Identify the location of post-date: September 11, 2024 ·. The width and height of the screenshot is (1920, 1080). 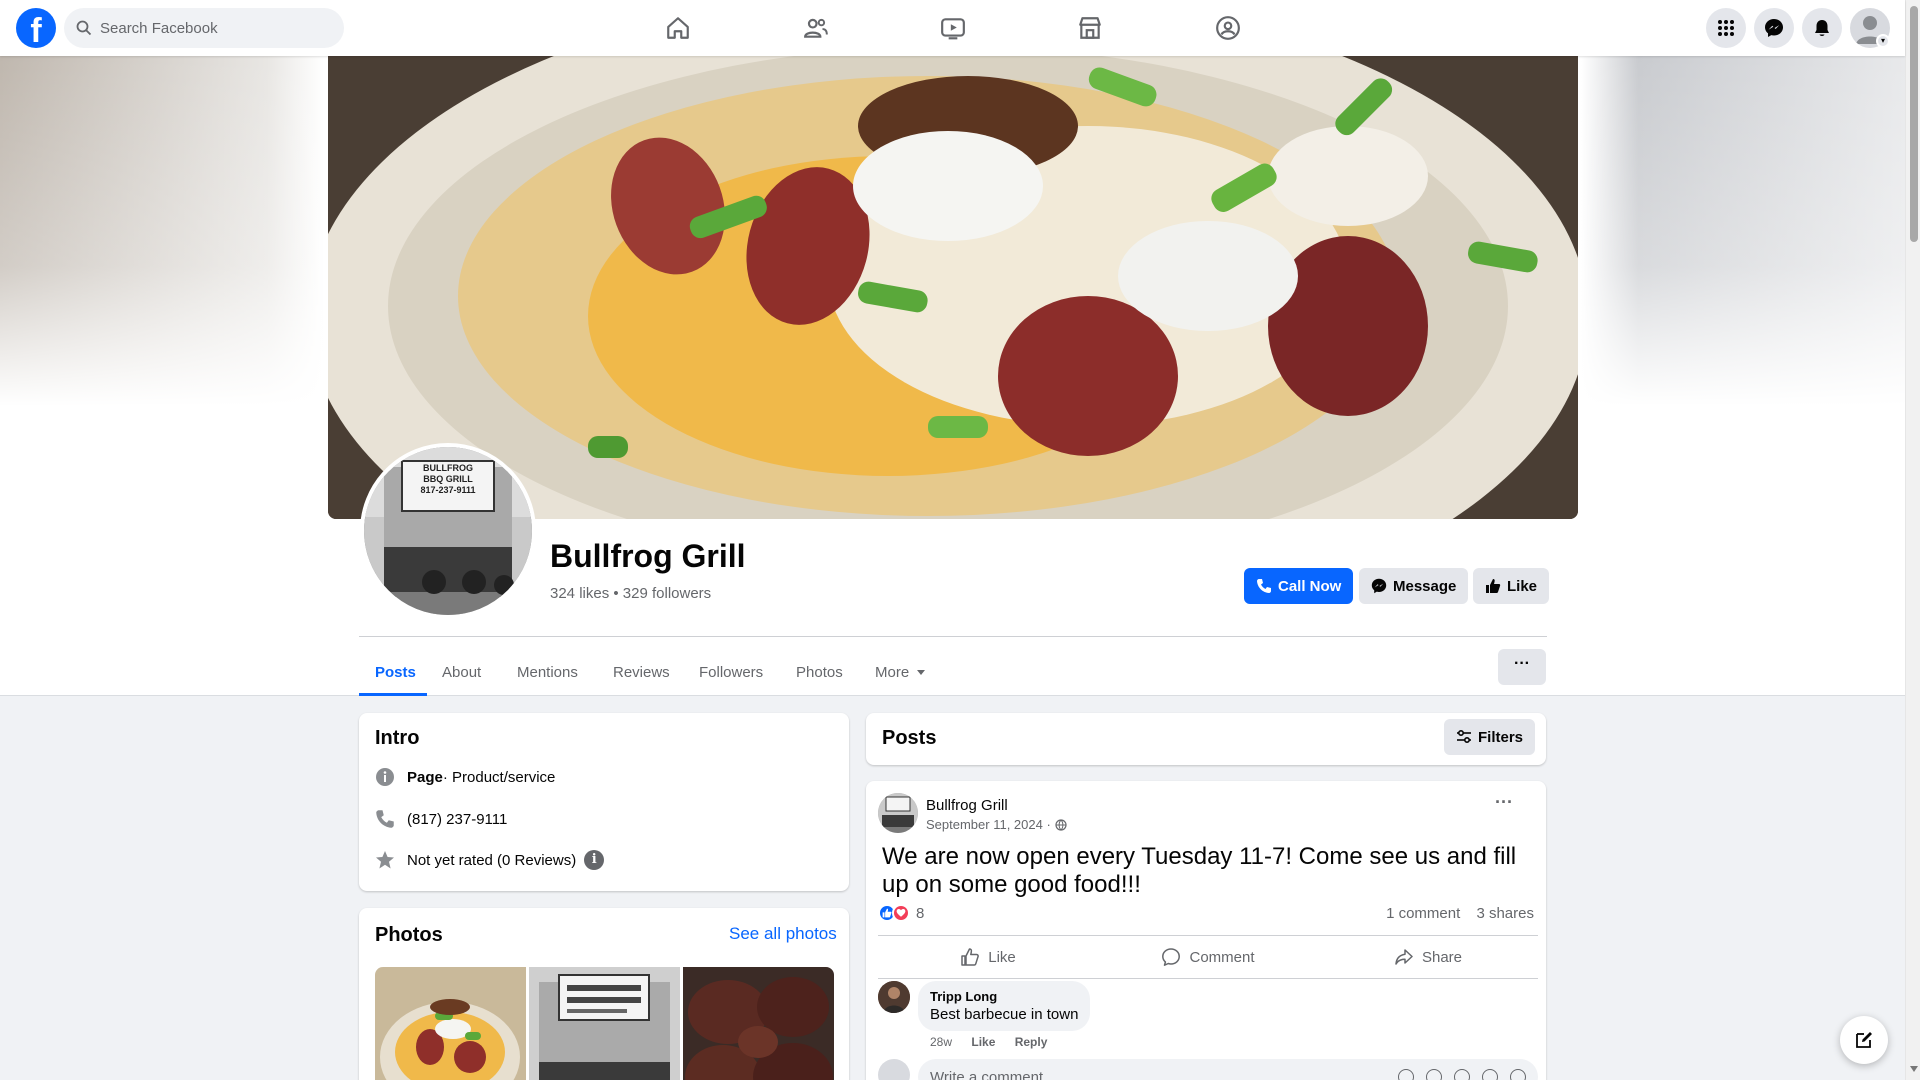
(996, 824).